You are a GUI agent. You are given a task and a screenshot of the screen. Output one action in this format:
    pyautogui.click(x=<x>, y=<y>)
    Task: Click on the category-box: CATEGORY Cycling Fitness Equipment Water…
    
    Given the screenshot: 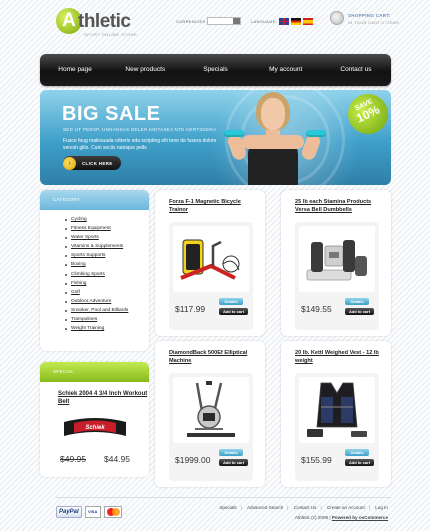 What is the action you would take?
    pyautogui.click(x=94, y=270)
    